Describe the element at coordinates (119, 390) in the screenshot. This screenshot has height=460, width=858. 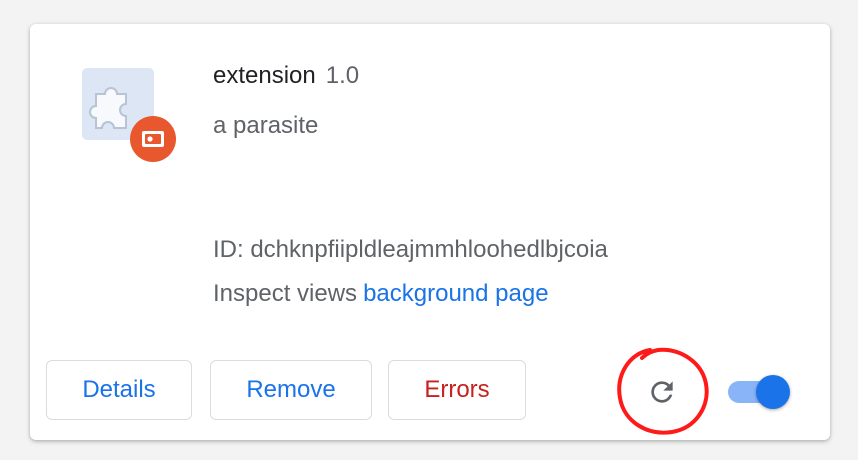
I see `details-button: Details` at that location.